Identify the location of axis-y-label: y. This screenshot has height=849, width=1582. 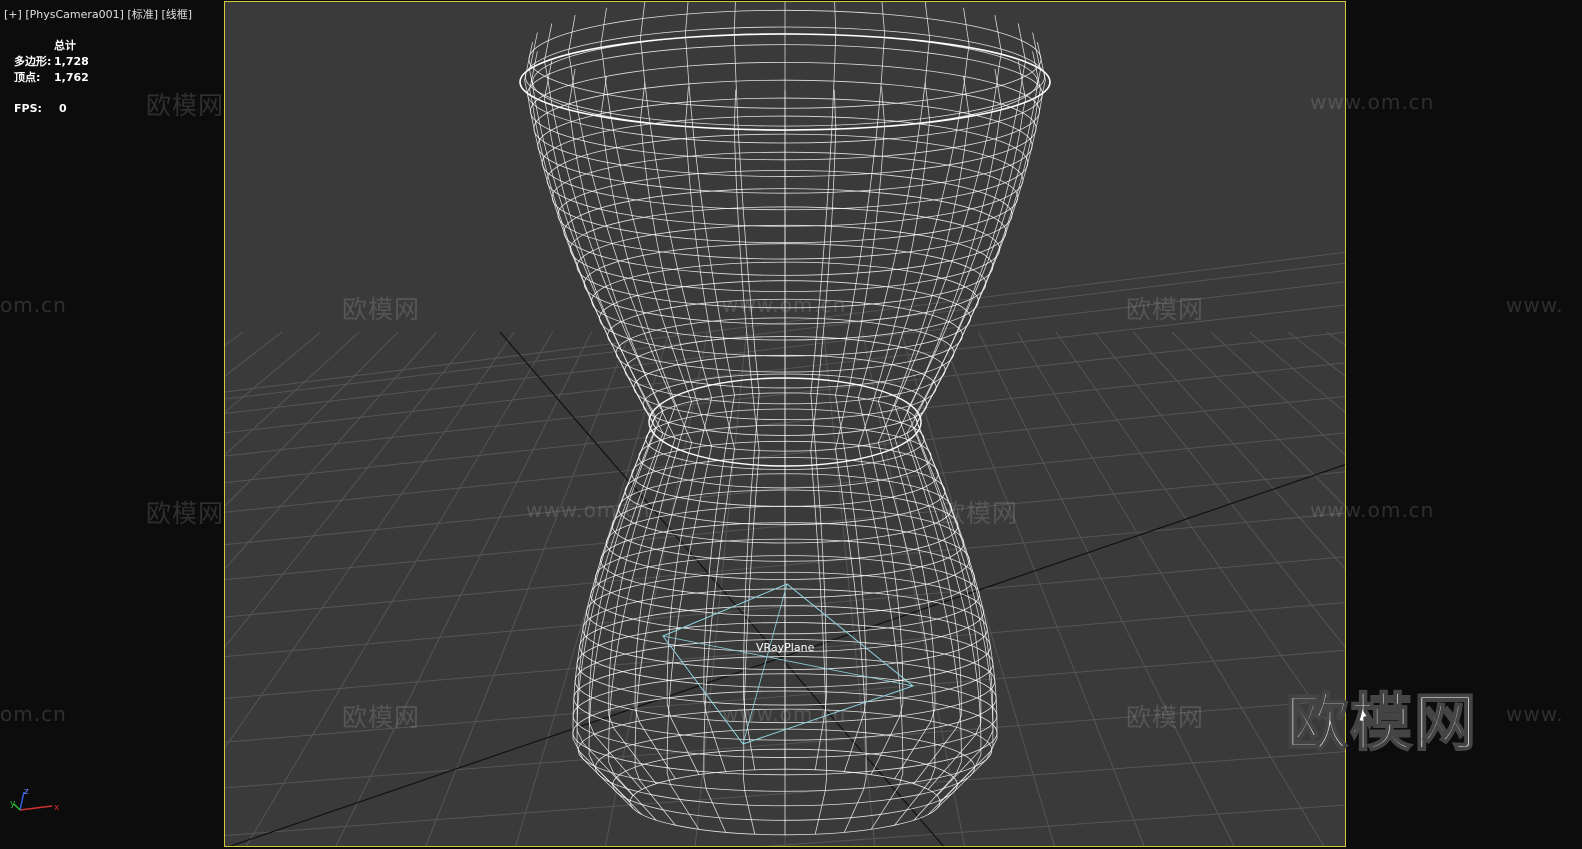
(13, 804).